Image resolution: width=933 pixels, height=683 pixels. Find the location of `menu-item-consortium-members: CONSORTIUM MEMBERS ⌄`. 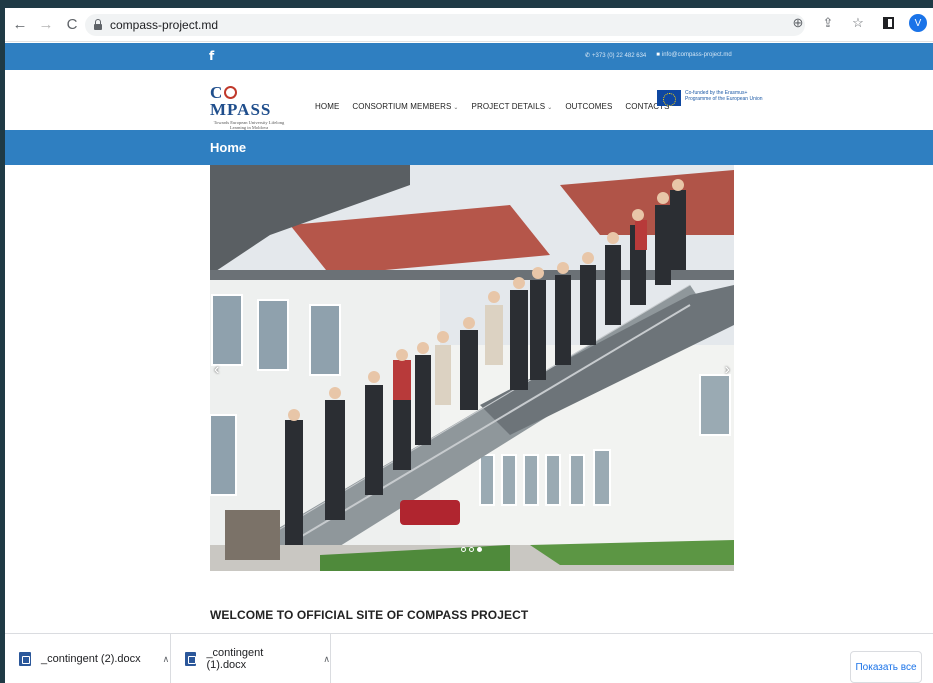

menu-item-consortium-members: CONSORTIUM MEMBERS ⌄ is located at coordinates (405, 106).